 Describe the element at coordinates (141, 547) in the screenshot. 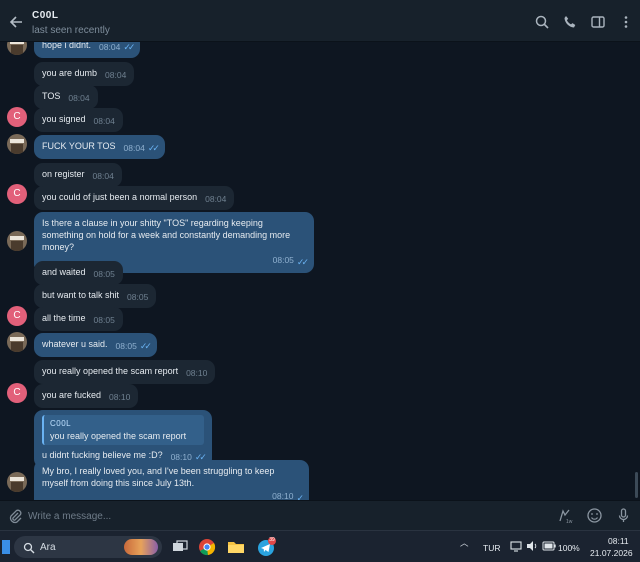

I see `search-highlight-image` at that location.